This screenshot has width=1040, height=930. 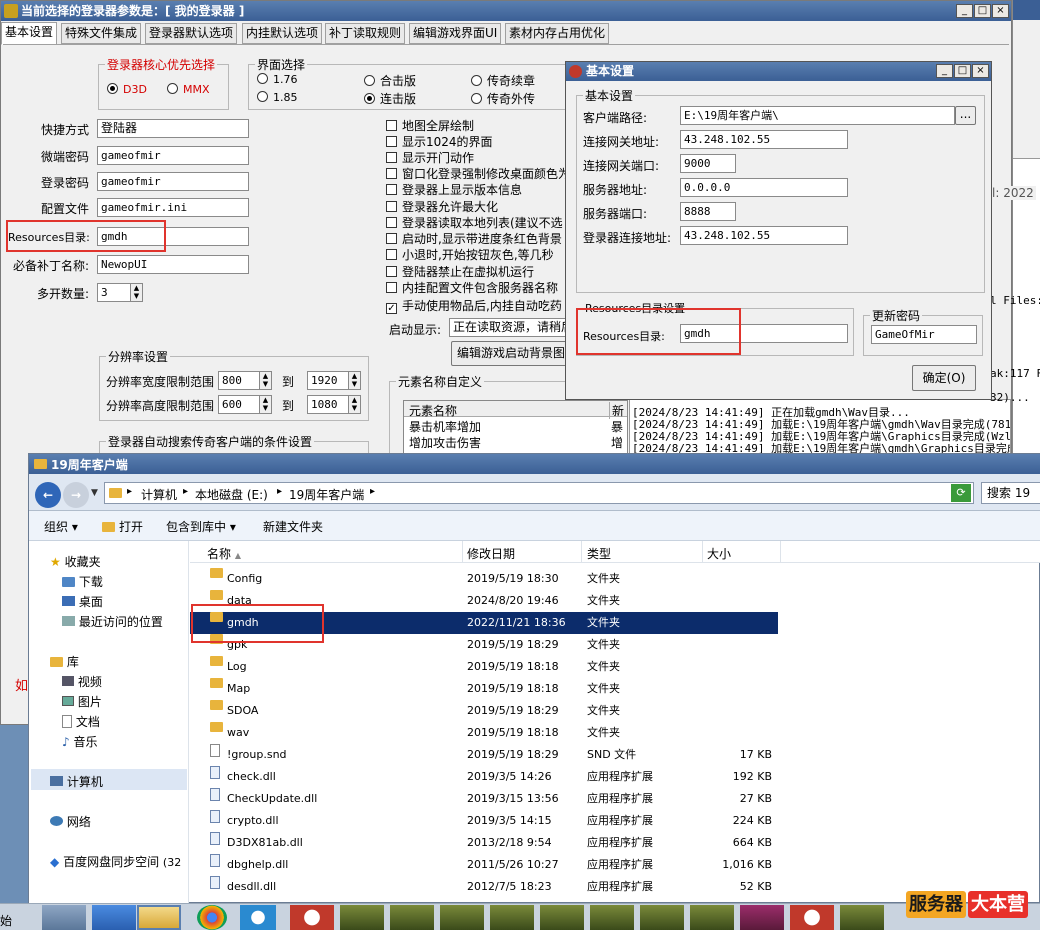 I want to click on nav-libraries: 库, so click(x=64, y=661).